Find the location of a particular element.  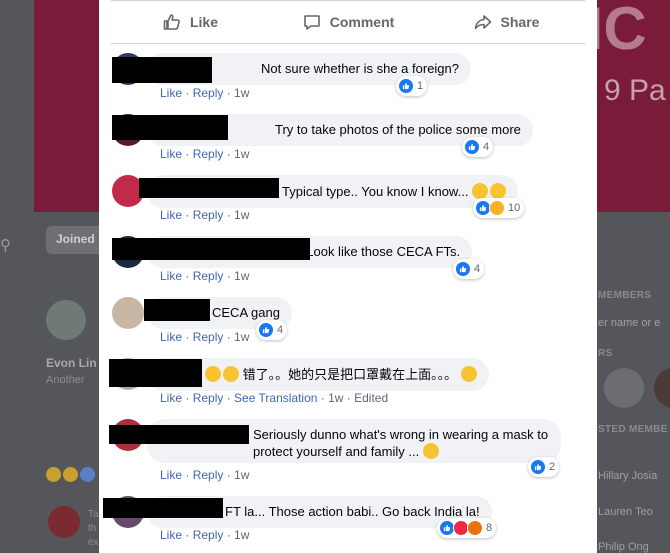

reaction-summary: 2 is located at coordinates (544, 467).